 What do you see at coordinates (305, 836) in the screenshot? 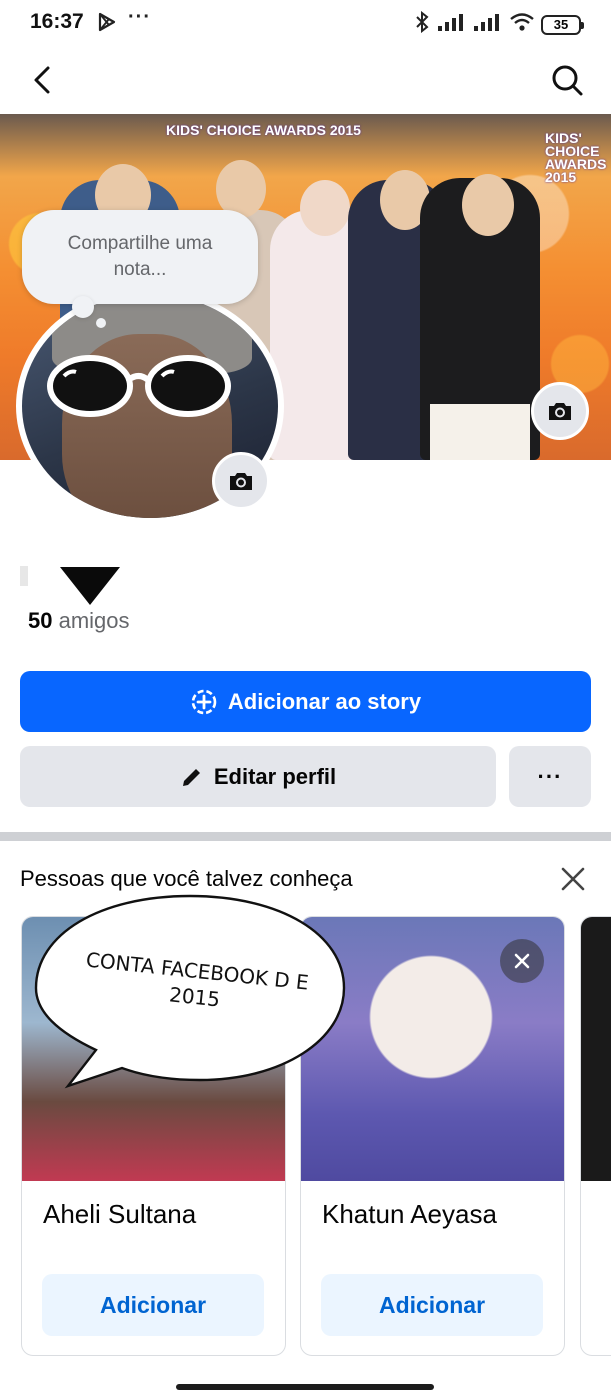
I see `section-divider` at bounding box center [305, 836].